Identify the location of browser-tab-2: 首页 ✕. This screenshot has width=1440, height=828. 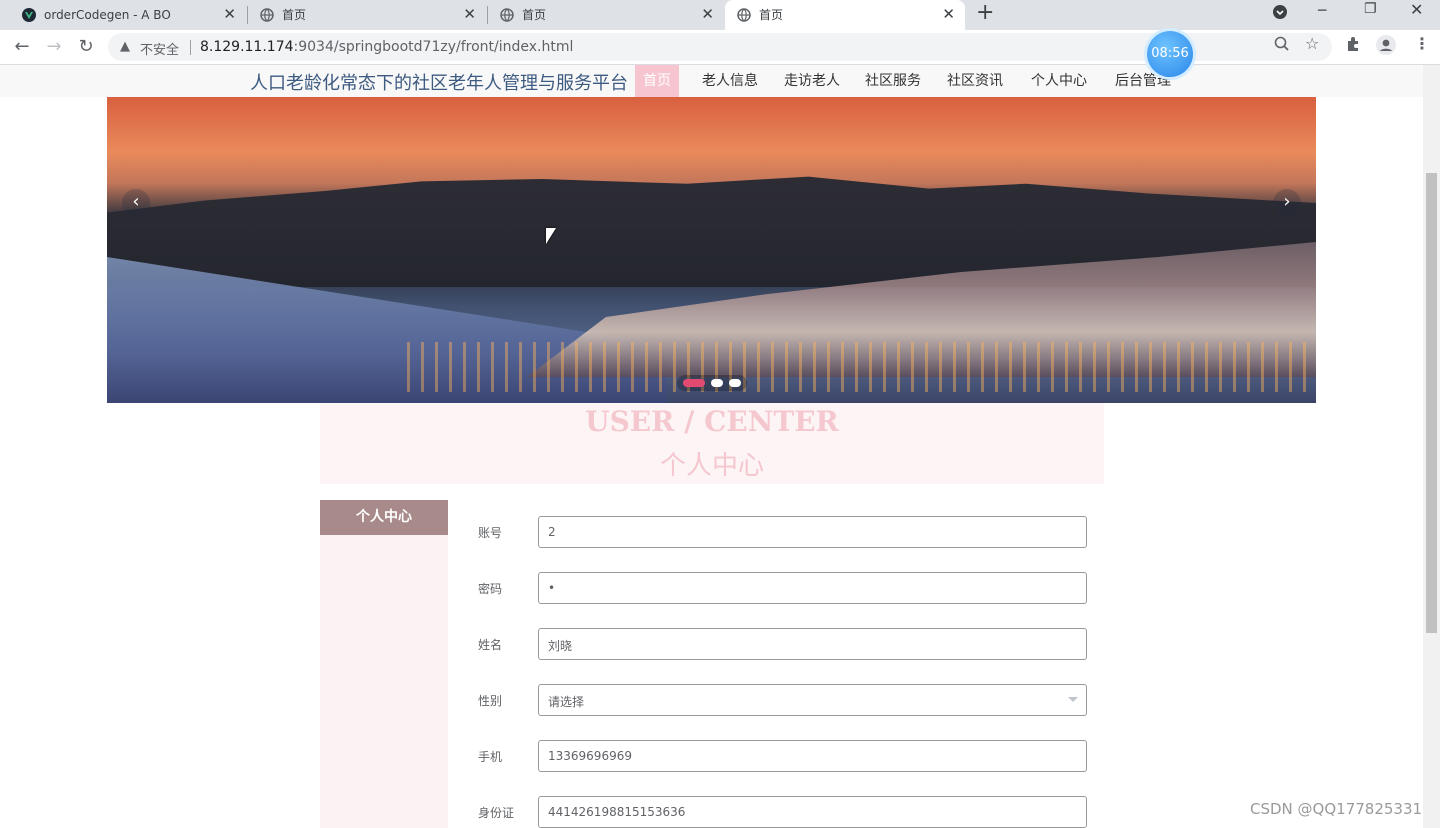
(367, 15).